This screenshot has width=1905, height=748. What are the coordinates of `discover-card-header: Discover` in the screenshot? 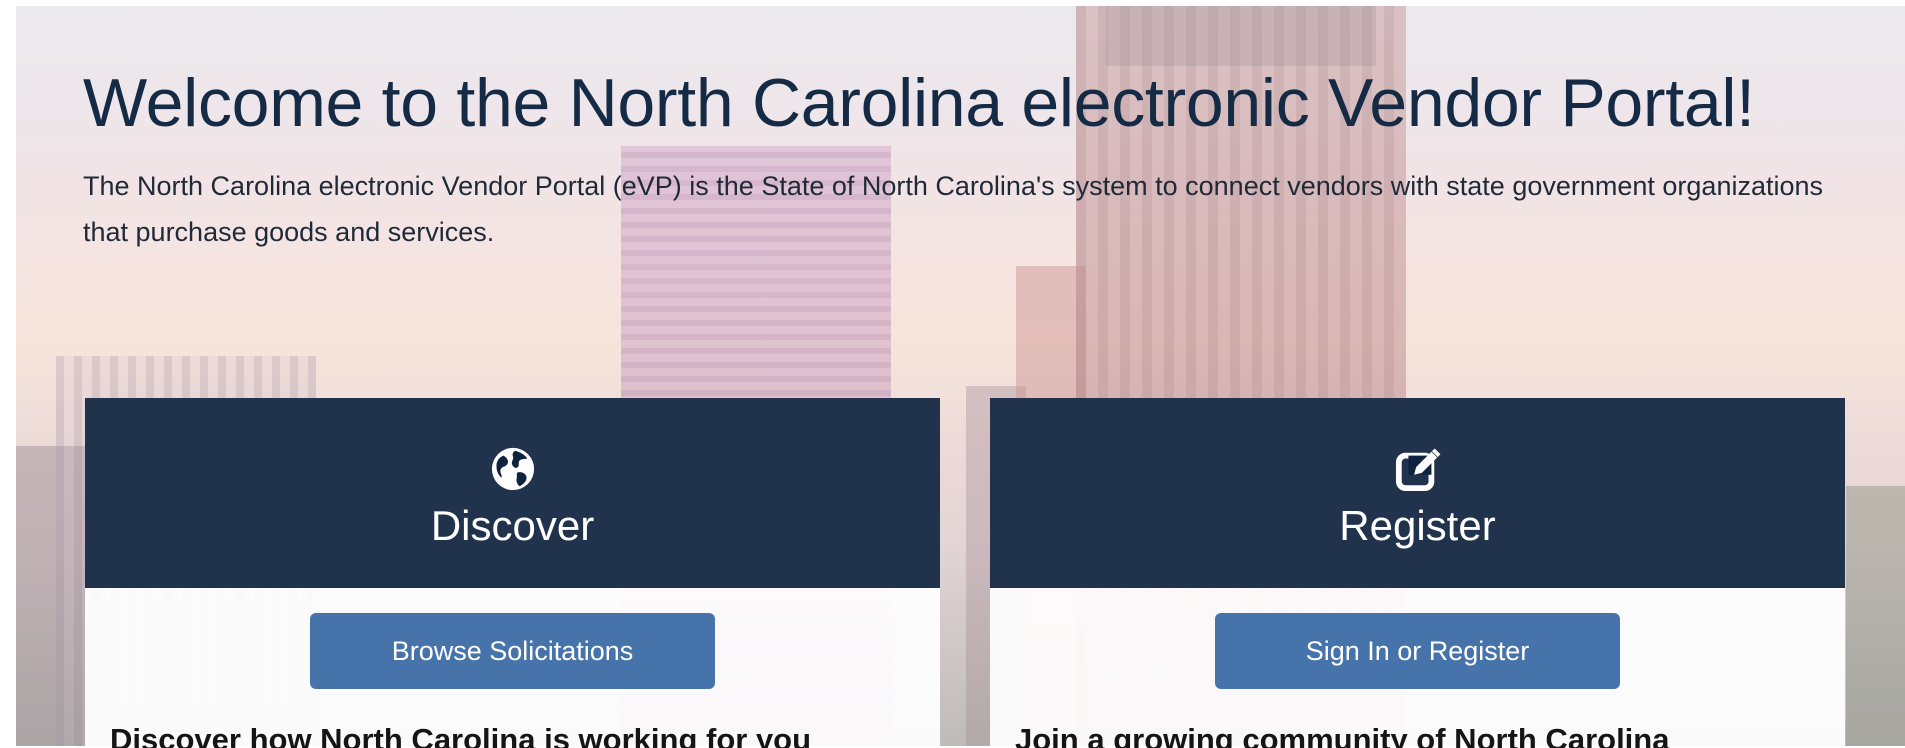 It's located at (512, 493).